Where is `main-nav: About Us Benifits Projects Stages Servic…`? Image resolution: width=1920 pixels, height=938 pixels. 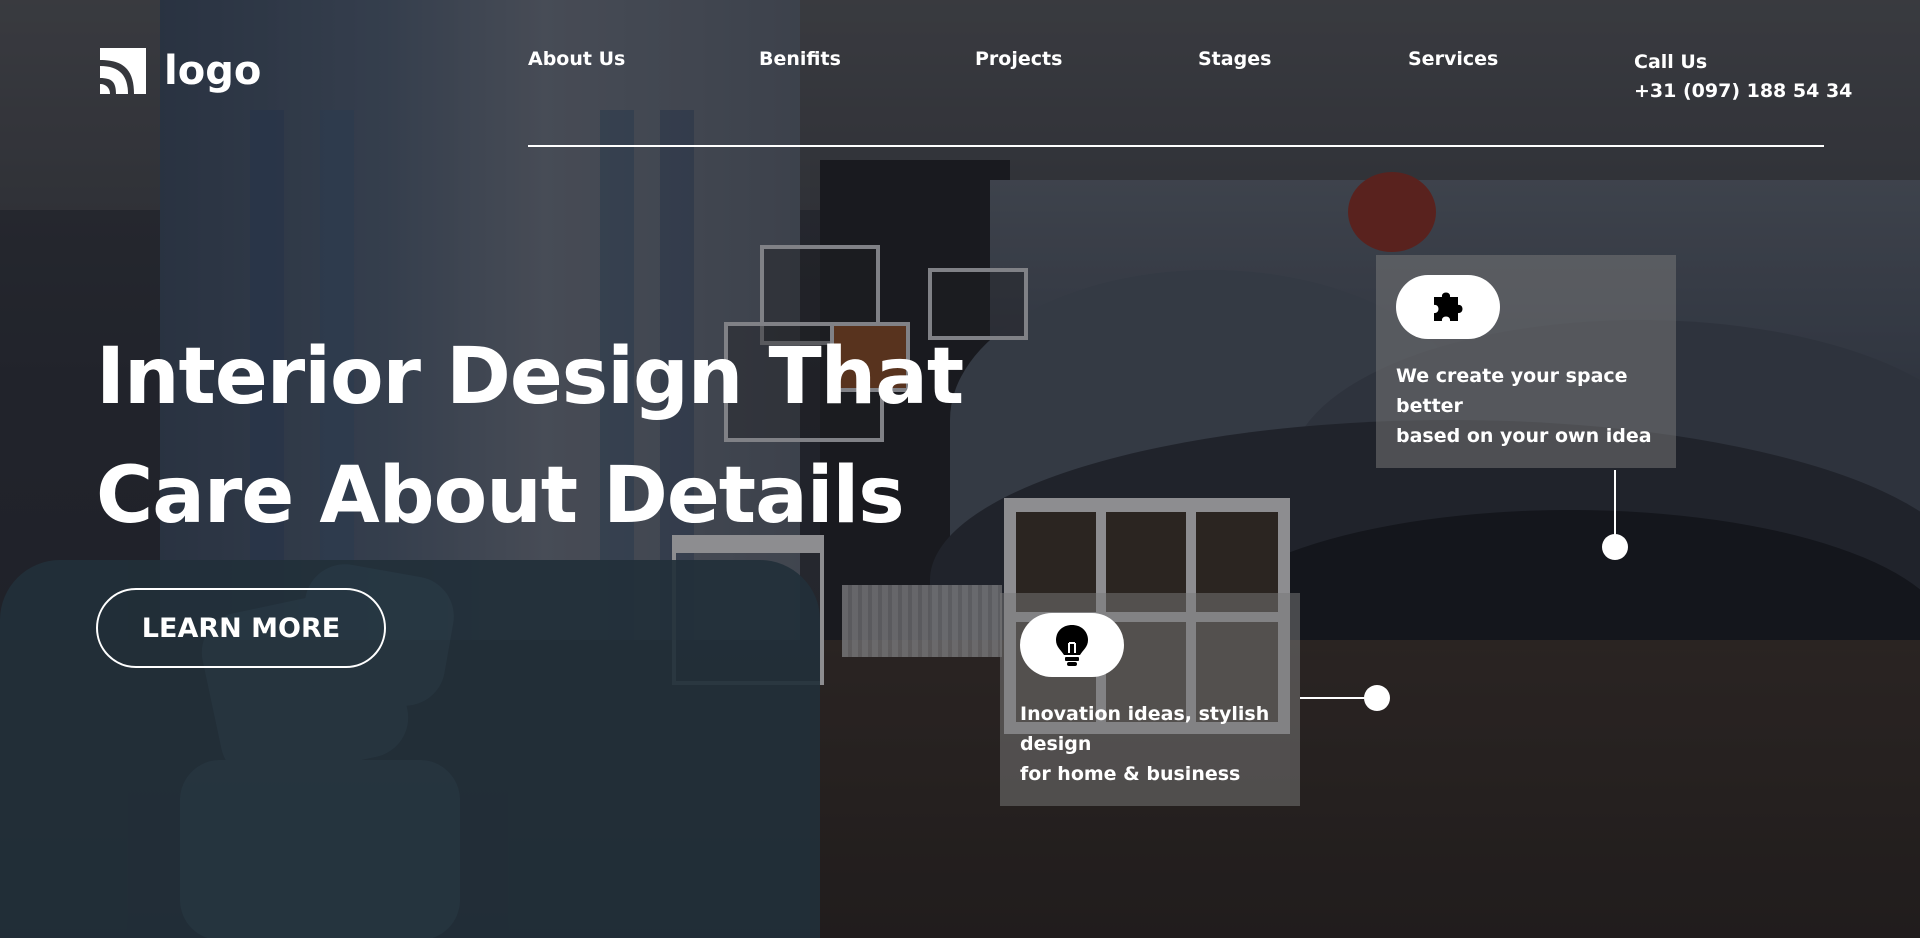
main-nav: About Us Benifits Projects Stages Servic… is located at coordinates (1176, 68).